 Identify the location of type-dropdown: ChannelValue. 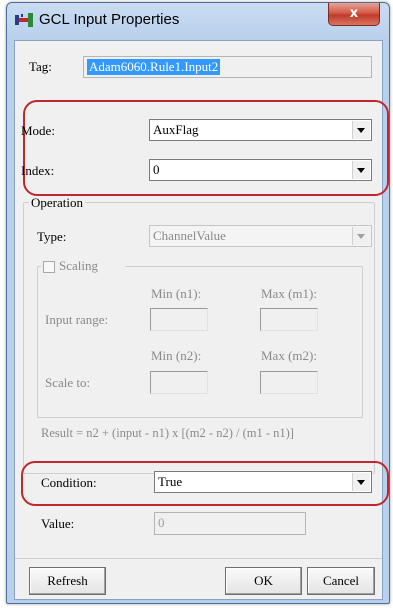
(260, 236).